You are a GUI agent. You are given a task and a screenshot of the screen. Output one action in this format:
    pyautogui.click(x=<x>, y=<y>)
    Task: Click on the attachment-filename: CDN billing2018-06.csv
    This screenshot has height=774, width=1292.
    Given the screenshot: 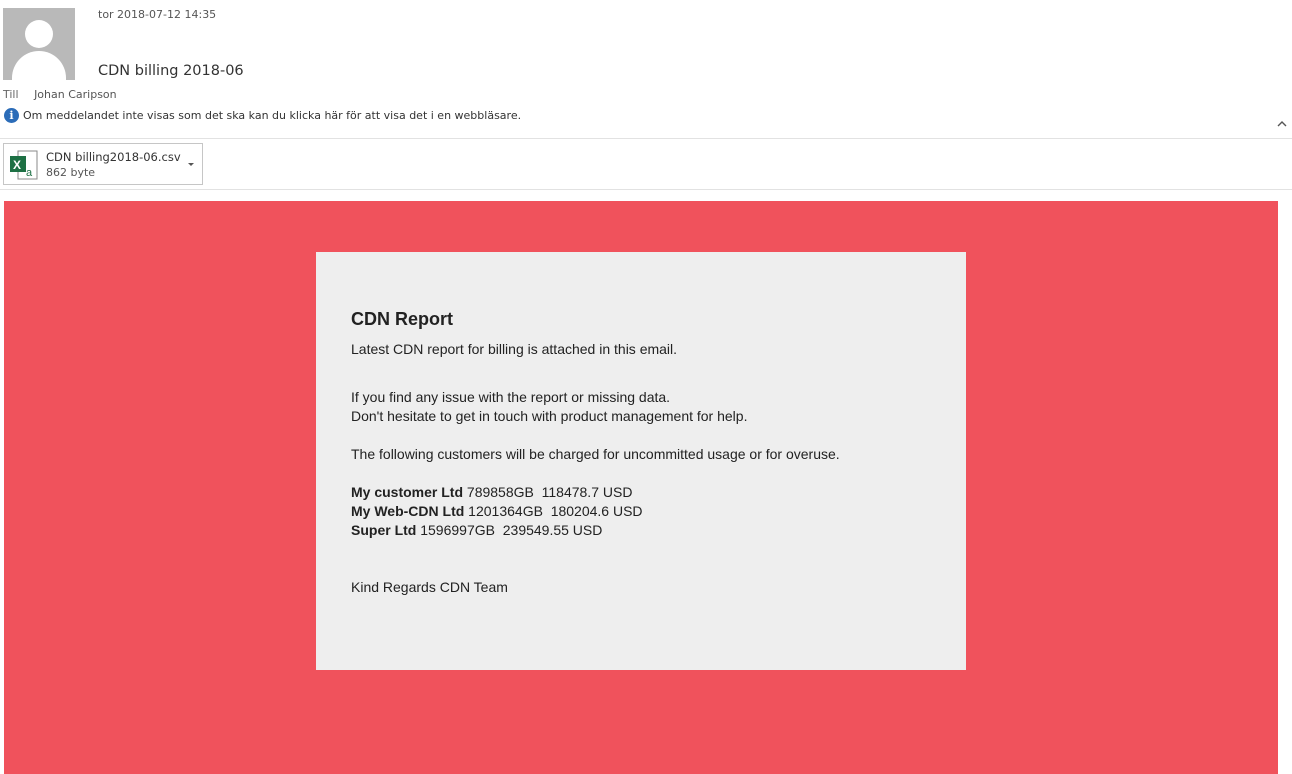 What is the action you would take?
    pyautogui.click(x=113, y=157)
    